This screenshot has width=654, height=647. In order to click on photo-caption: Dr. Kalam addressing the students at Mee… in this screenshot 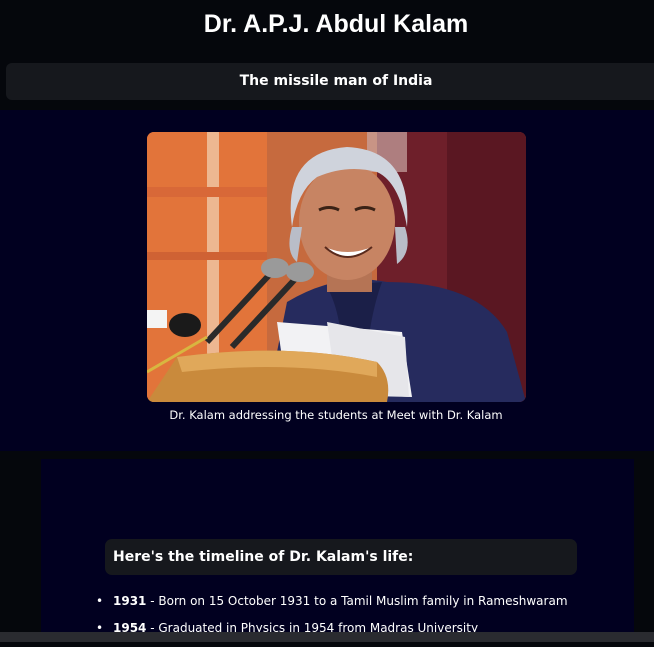, I will do `click(336, 415)`.